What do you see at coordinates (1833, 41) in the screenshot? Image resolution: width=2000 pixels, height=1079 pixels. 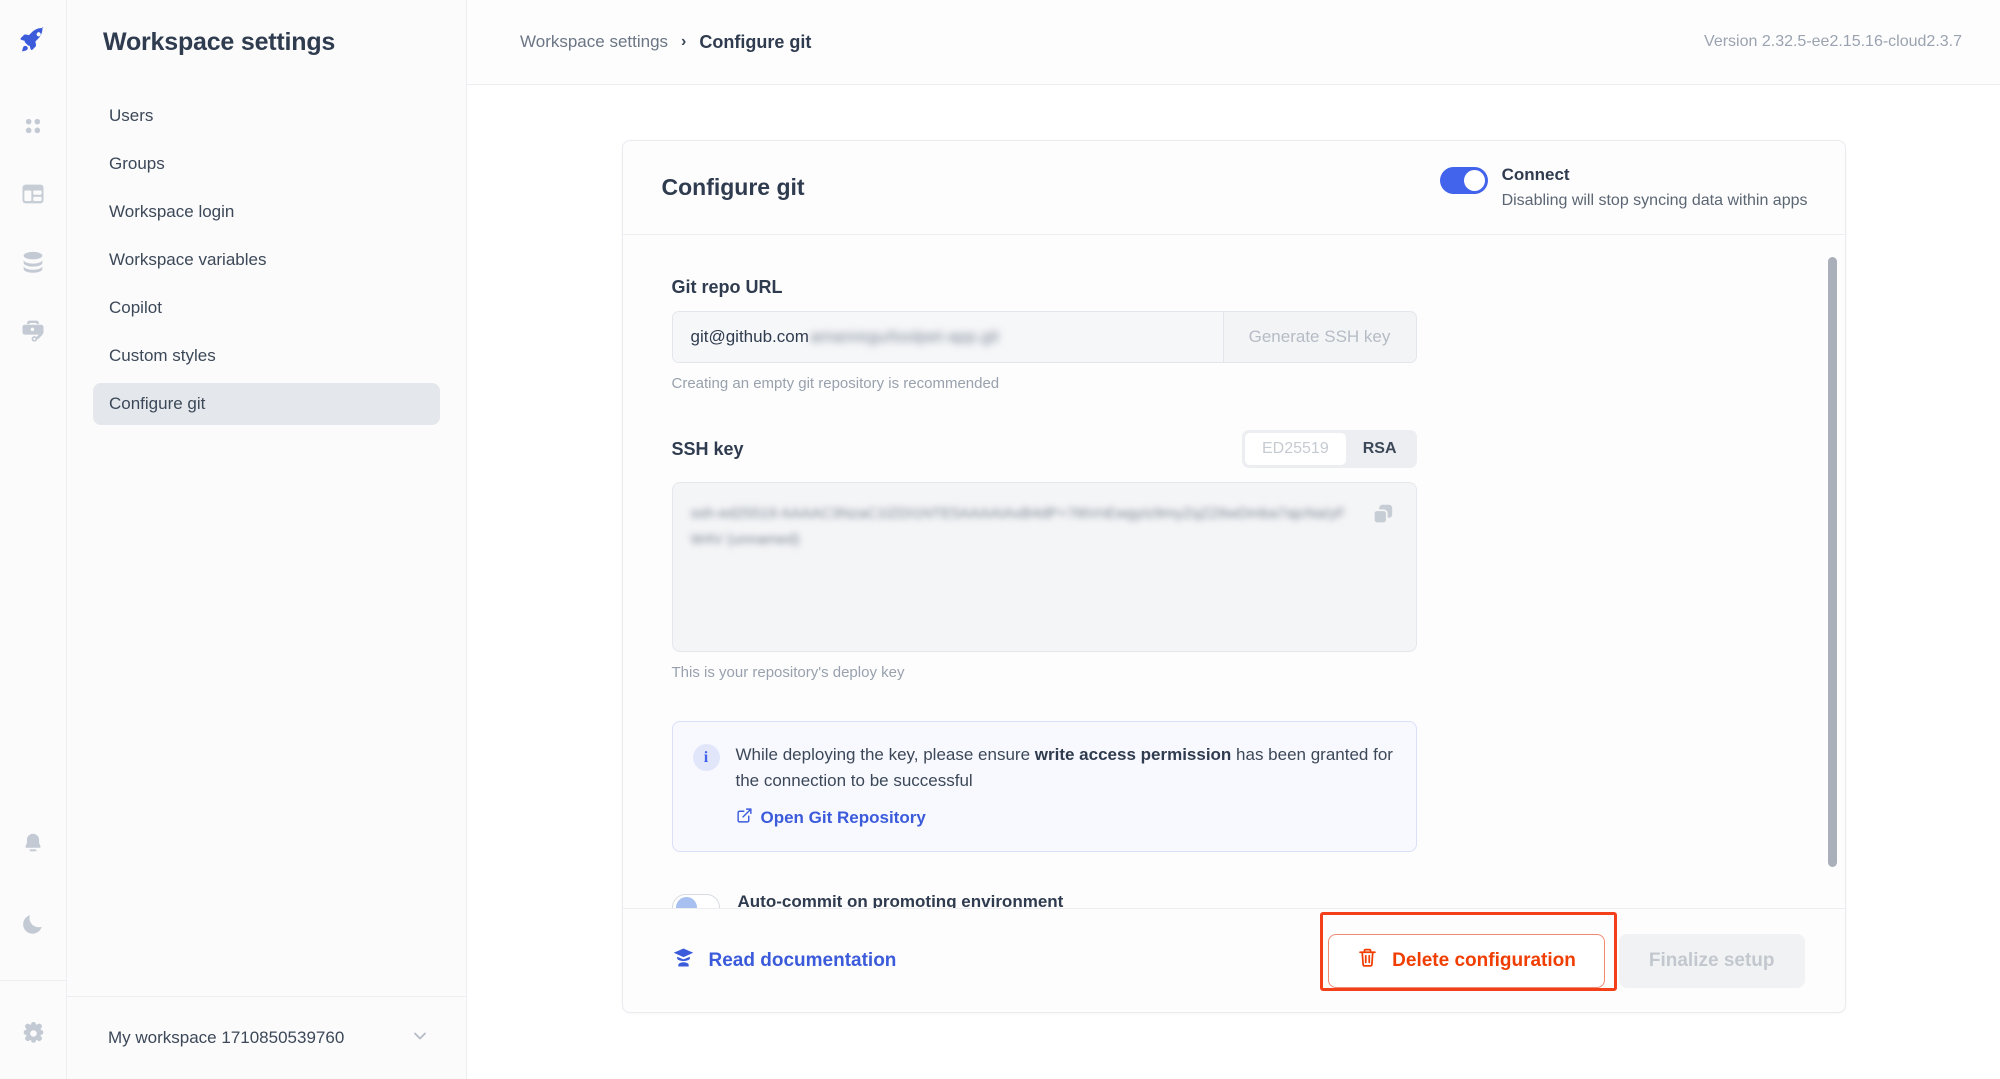 I see `version-label: Version 2.32.5-ee2.15.16-cloud2.3.7` at bounding box center [1833, 41].